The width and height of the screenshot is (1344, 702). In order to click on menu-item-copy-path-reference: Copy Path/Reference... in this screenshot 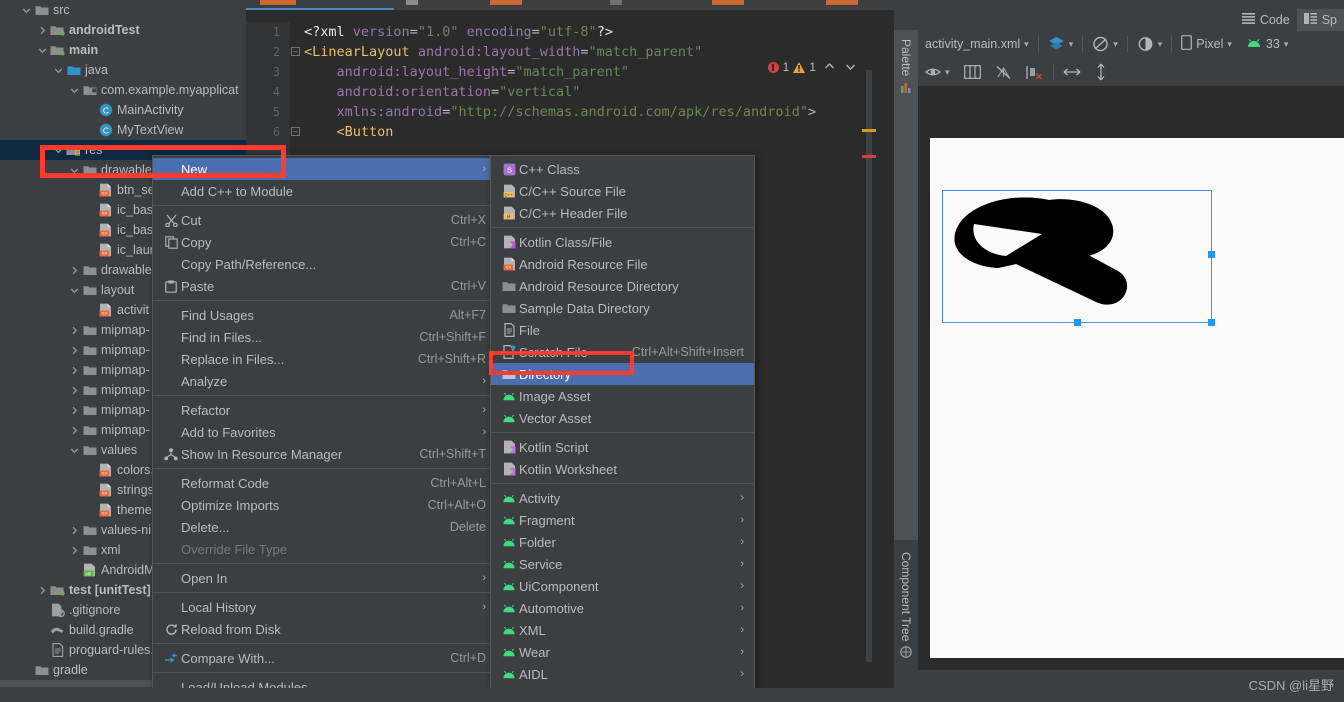, I will do `click(324, 264)`.